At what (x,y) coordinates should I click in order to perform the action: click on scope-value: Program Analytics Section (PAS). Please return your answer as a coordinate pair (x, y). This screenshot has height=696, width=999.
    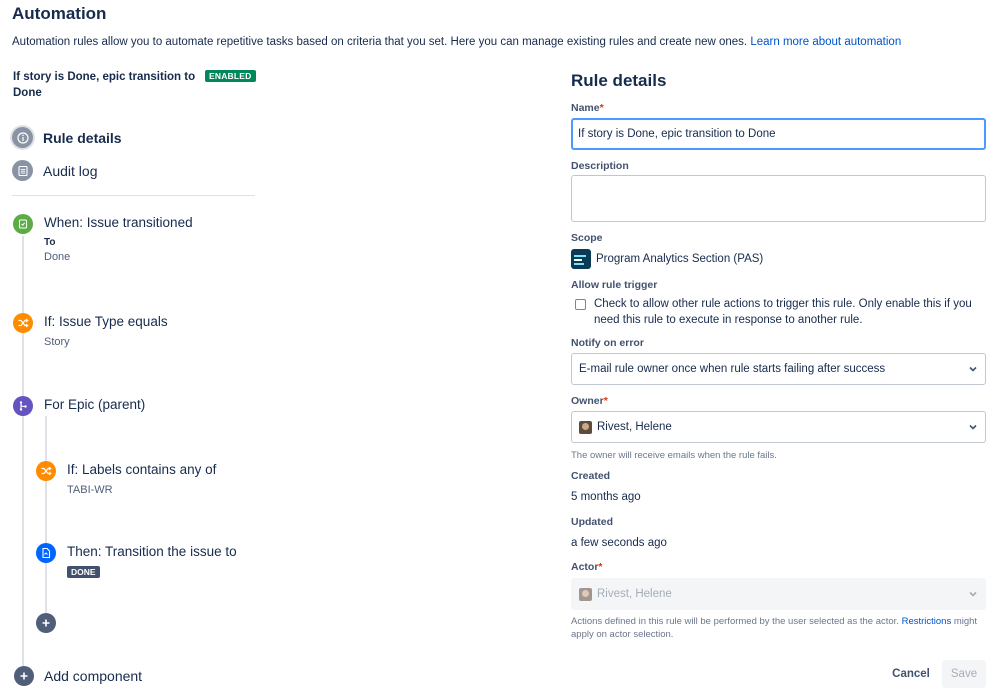
    Looking at the image, I should click on (667, 259).